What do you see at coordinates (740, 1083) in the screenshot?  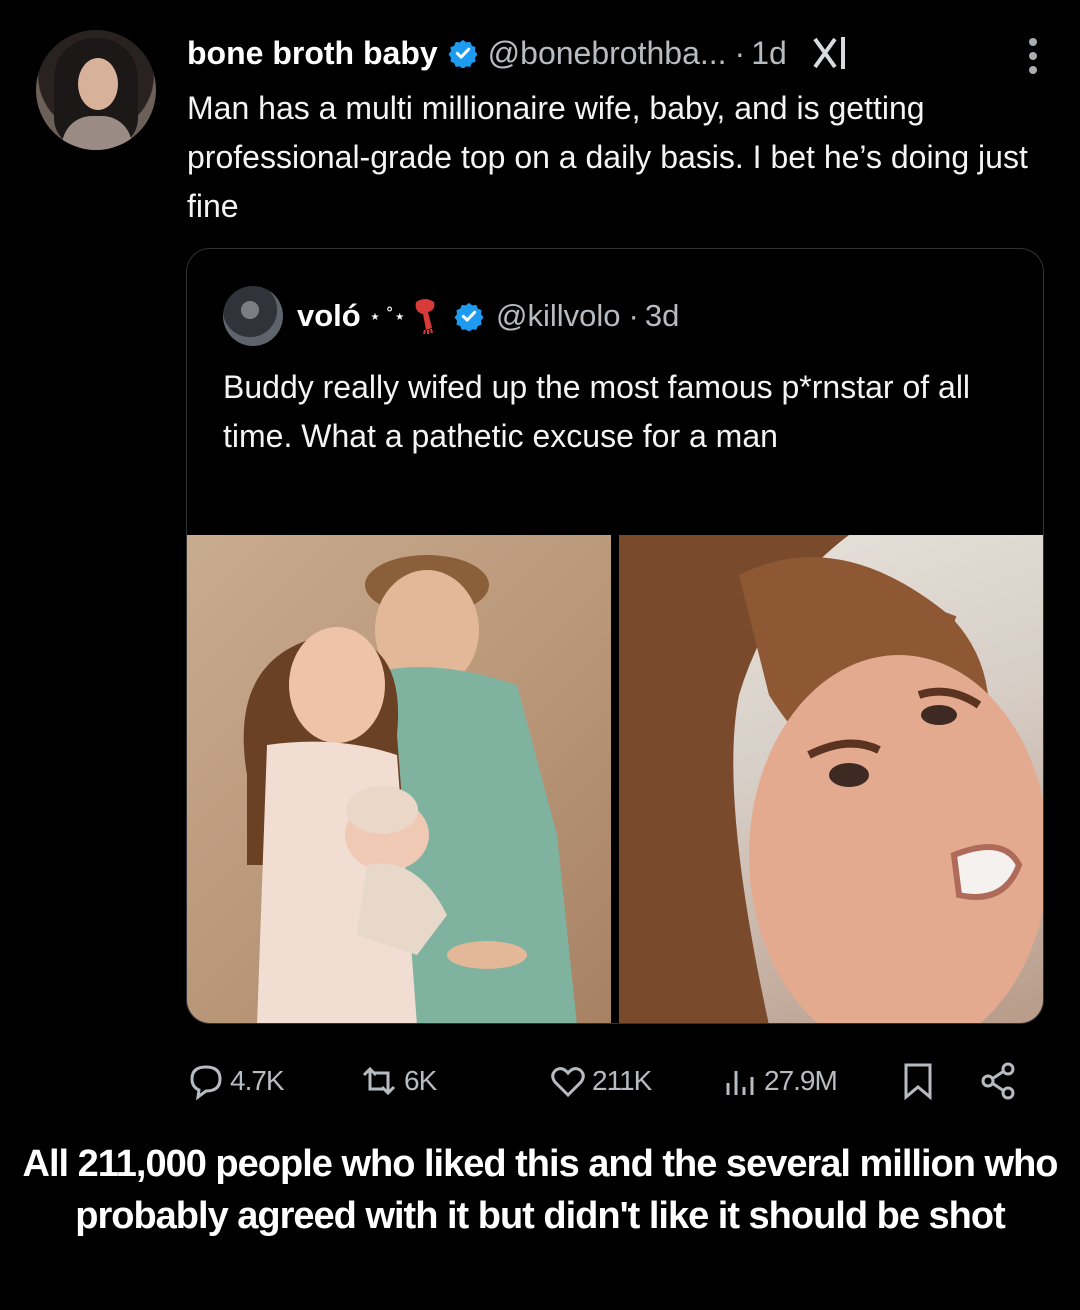 I see `views-chart-icon` at bounding box center [740, 1083].